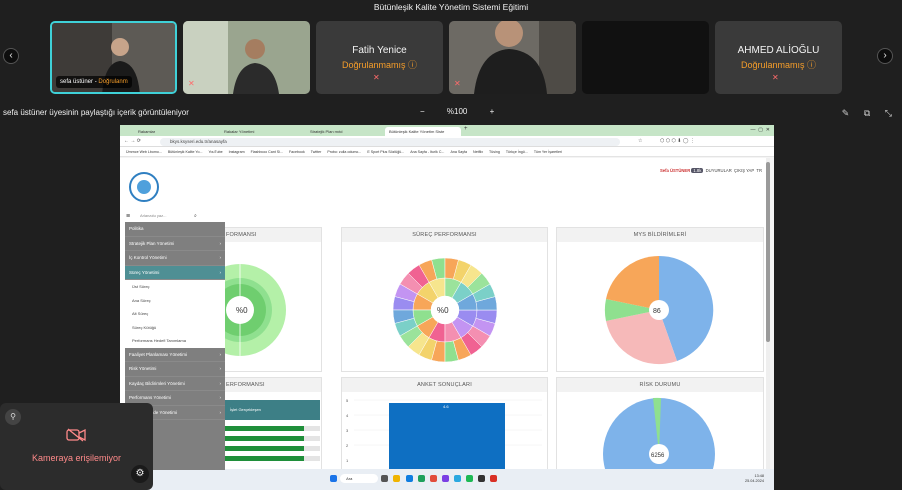  Describe the element at coordinates (175, 244) in the screenshot. I see `menu-item: Stratejik Plan Yönetimi ›` at that location.